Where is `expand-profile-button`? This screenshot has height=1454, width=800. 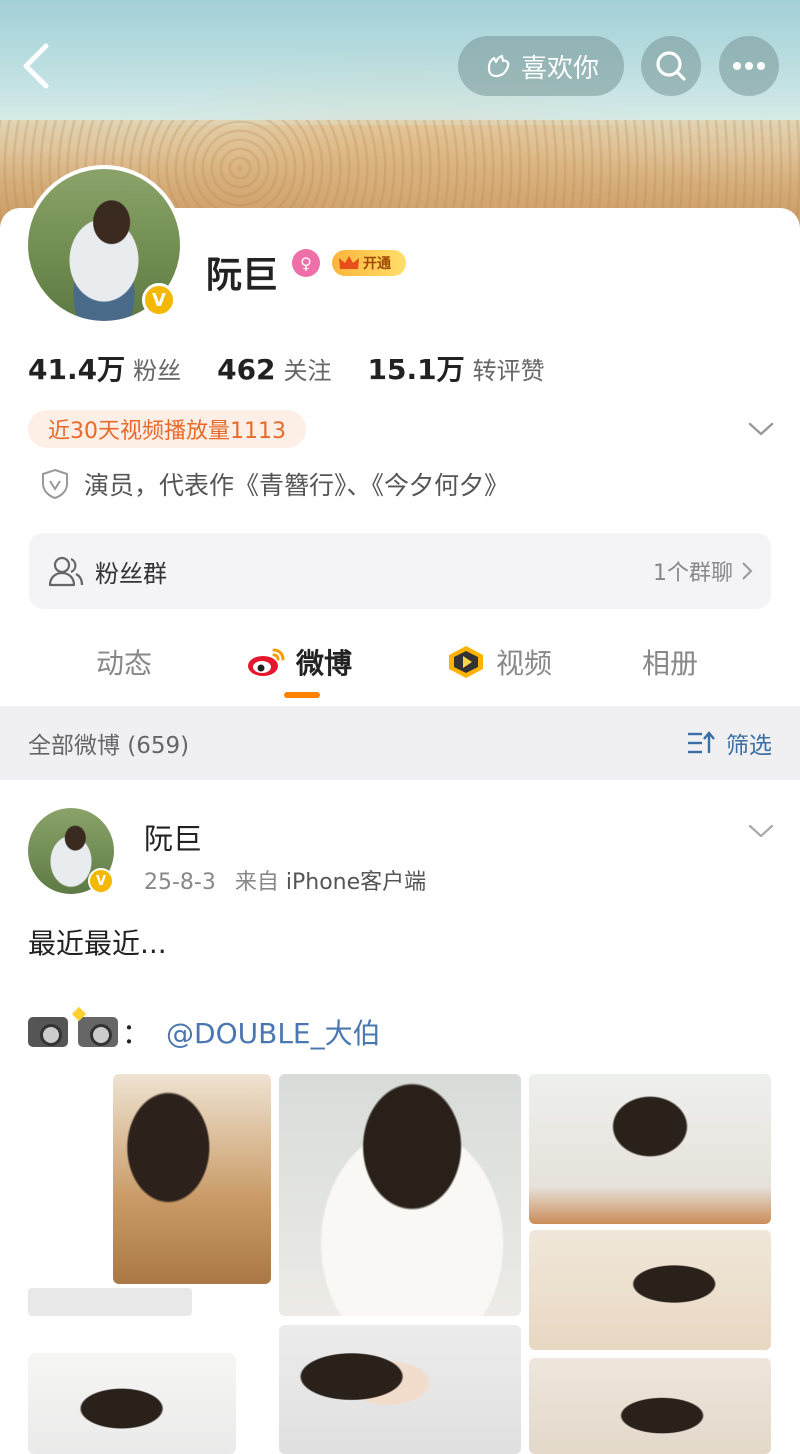
expand-profile-button is located at coordinates (761, 429).